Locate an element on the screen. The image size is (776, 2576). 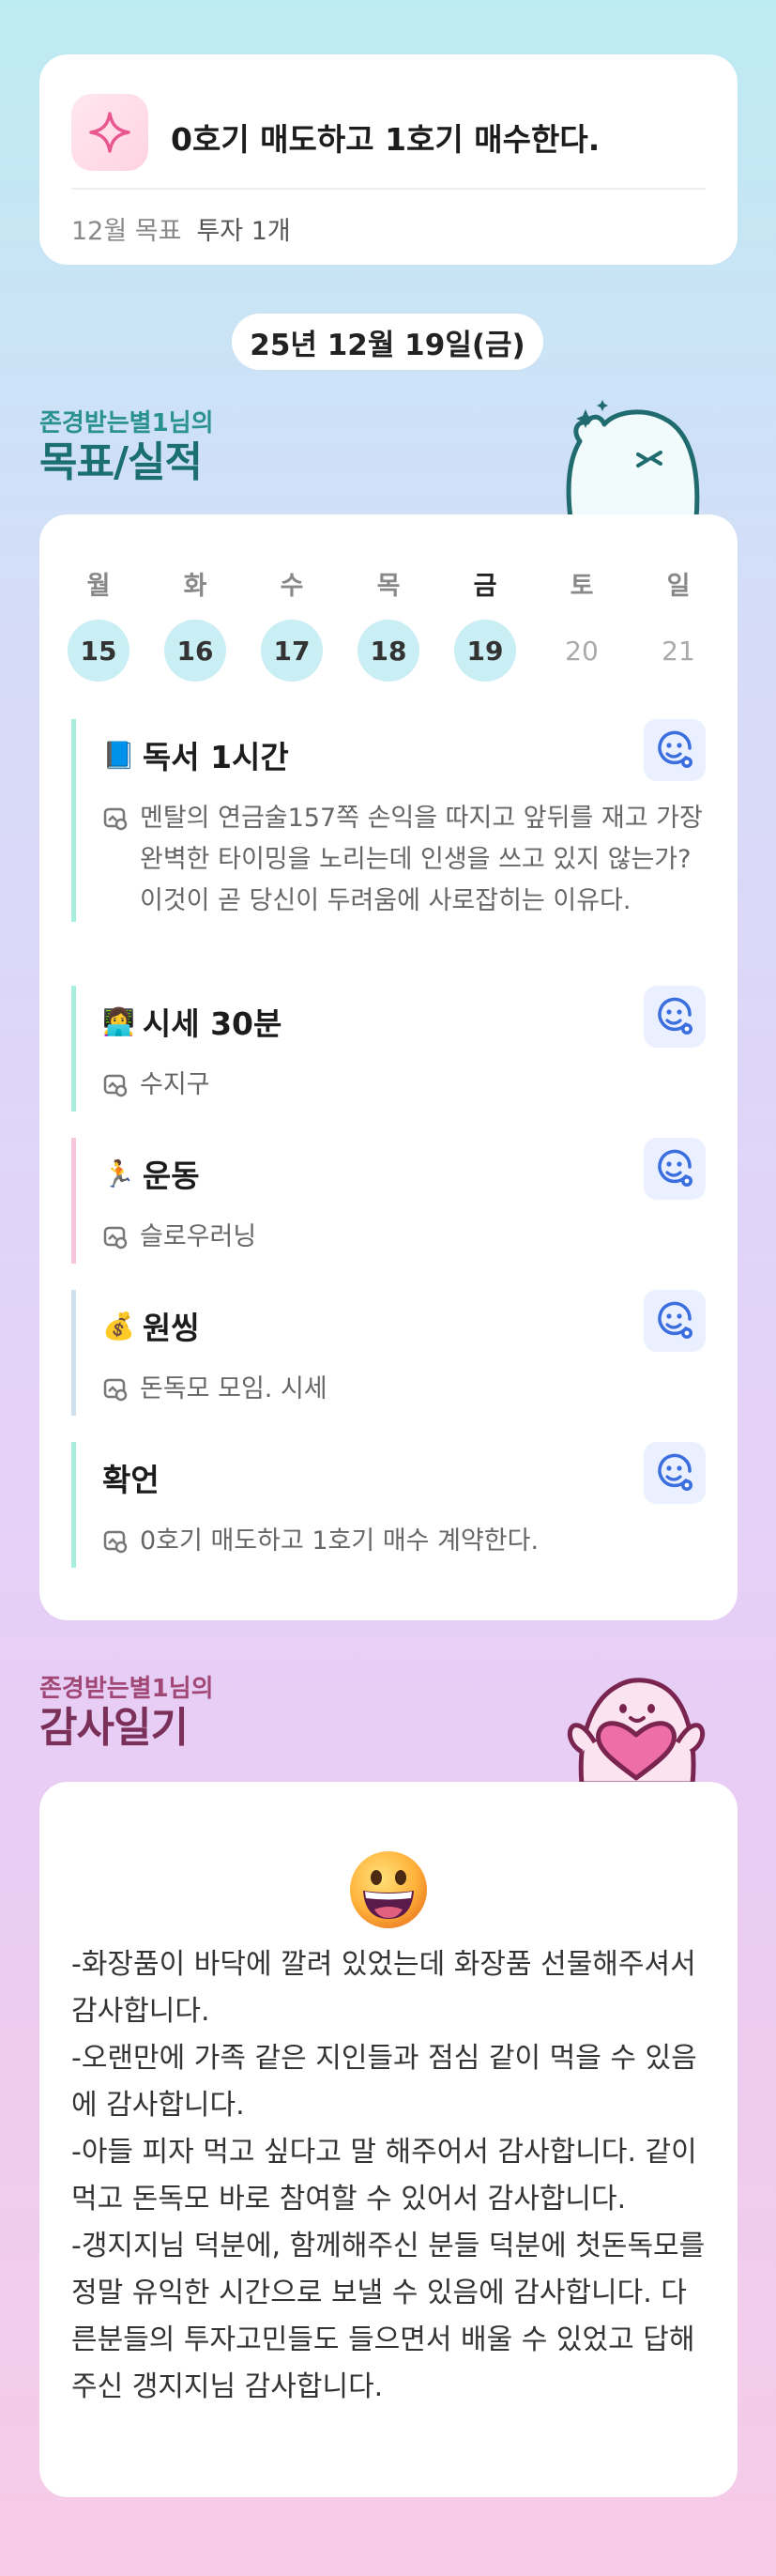
technologist-icon: 👩‍💻 is located at coordinates (118, 1021).